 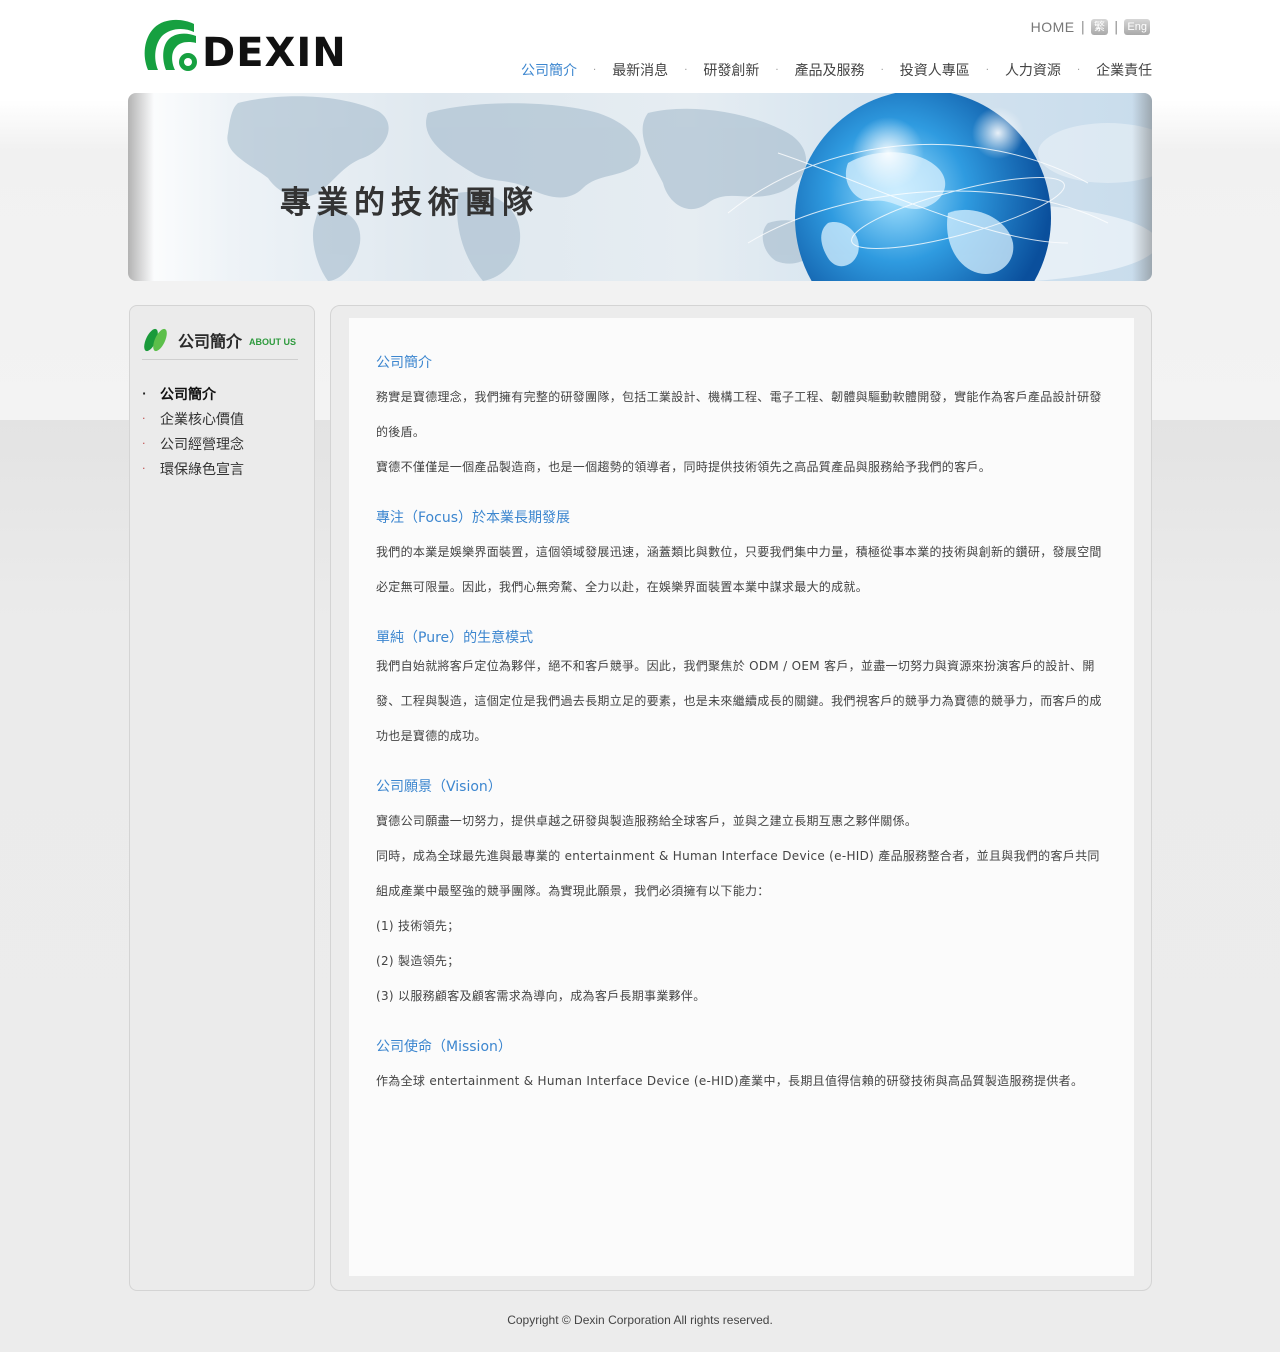 I want to click on hero-banner: 專業的技術團隊, so click(x=640, y=187).